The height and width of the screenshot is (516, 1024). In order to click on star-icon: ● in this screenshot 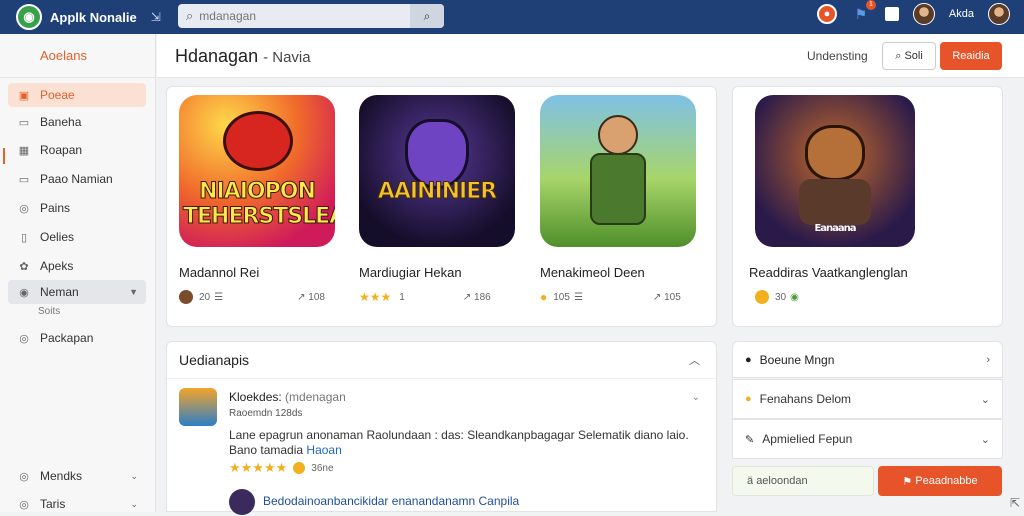, I will do `click(748, 399)`.